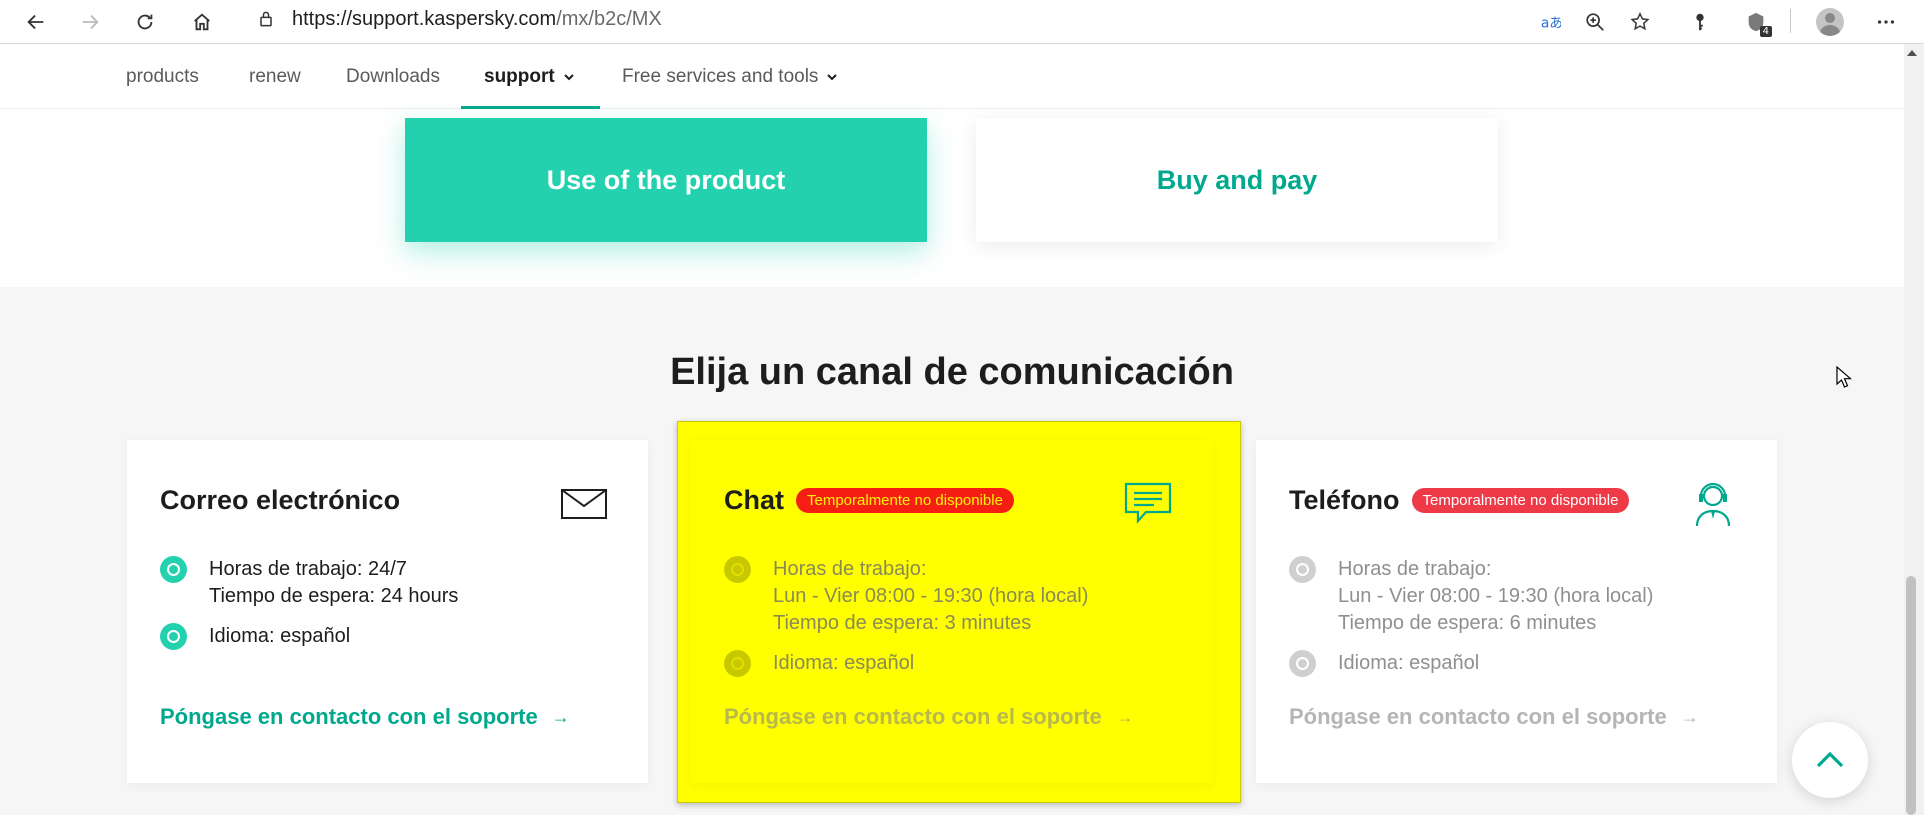  What do you see at coordinates (280, 500) in the screenshot?
I see `card-title: Correo electrónico` at bounding box center [280, 500].